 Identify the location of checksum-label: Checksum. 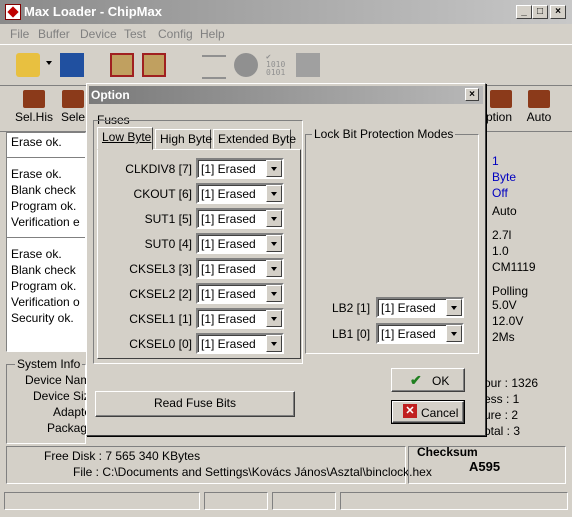
(447, 452).